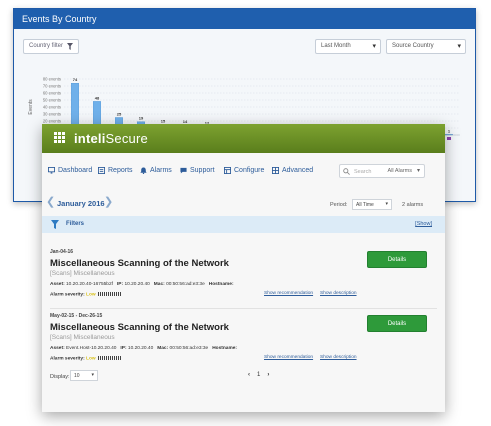 The height and width of the screenshot is (426, 491). What do you see at coordinates (91, 348) in the screenshot?
I see `asset-value: Event.Host-10.20.20.40` at bounding box center [91, 348].